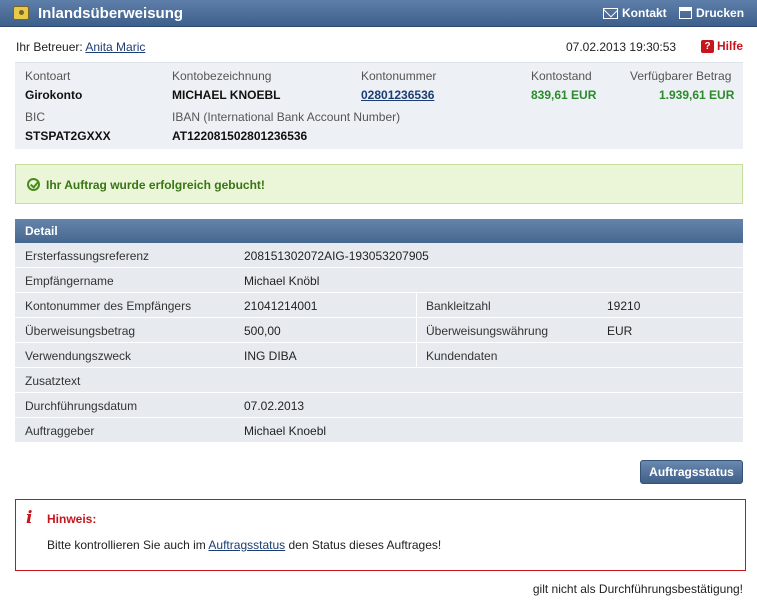 This screenshot has width=757, height=613. Describe the element at coordinates (274, 406) in the screenshot. I see `detail-value: 07.02.2013` at that location.